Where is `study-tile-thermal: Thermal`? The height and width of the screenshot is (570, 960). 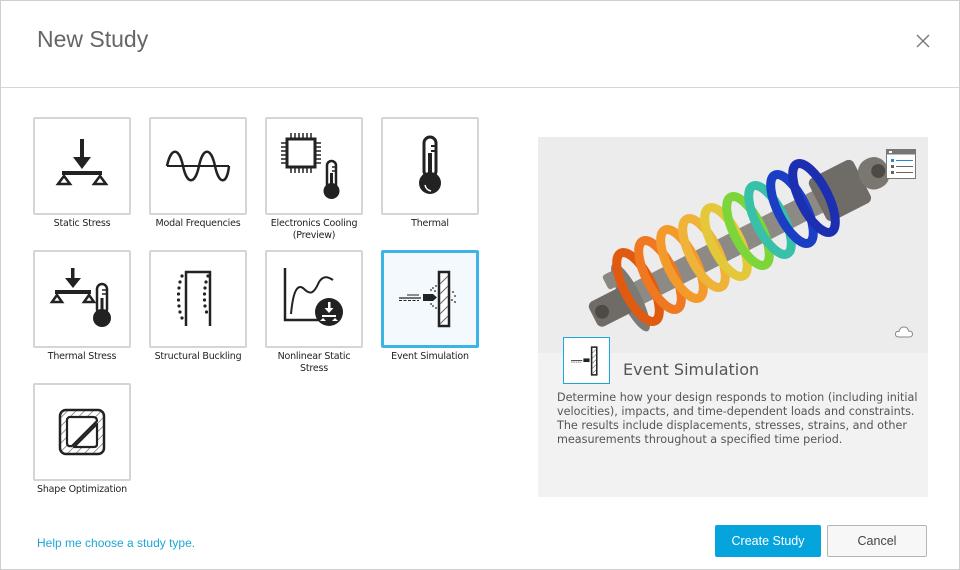
study-tile-thermal: Thermal is located at coordinates (430, 173).